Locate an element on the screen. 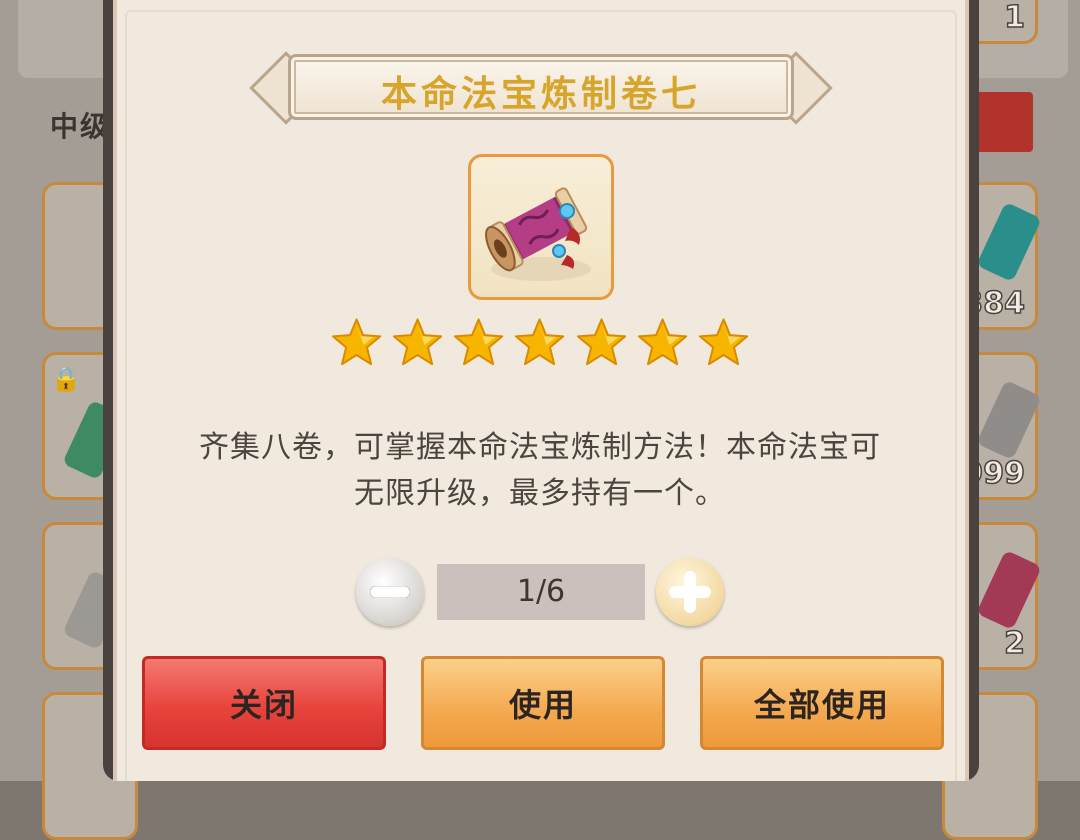  inventory-section-title: 中级 is located at coordinates (80, 126).